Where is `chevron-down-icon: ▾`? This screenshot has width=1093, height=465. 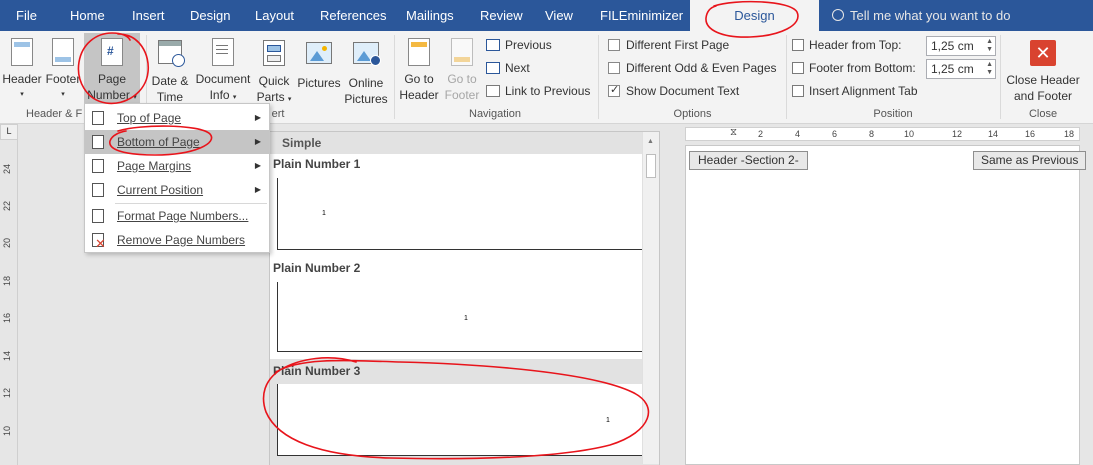 chevron-down-icon: ▾ is located at coordinates (63, 94).